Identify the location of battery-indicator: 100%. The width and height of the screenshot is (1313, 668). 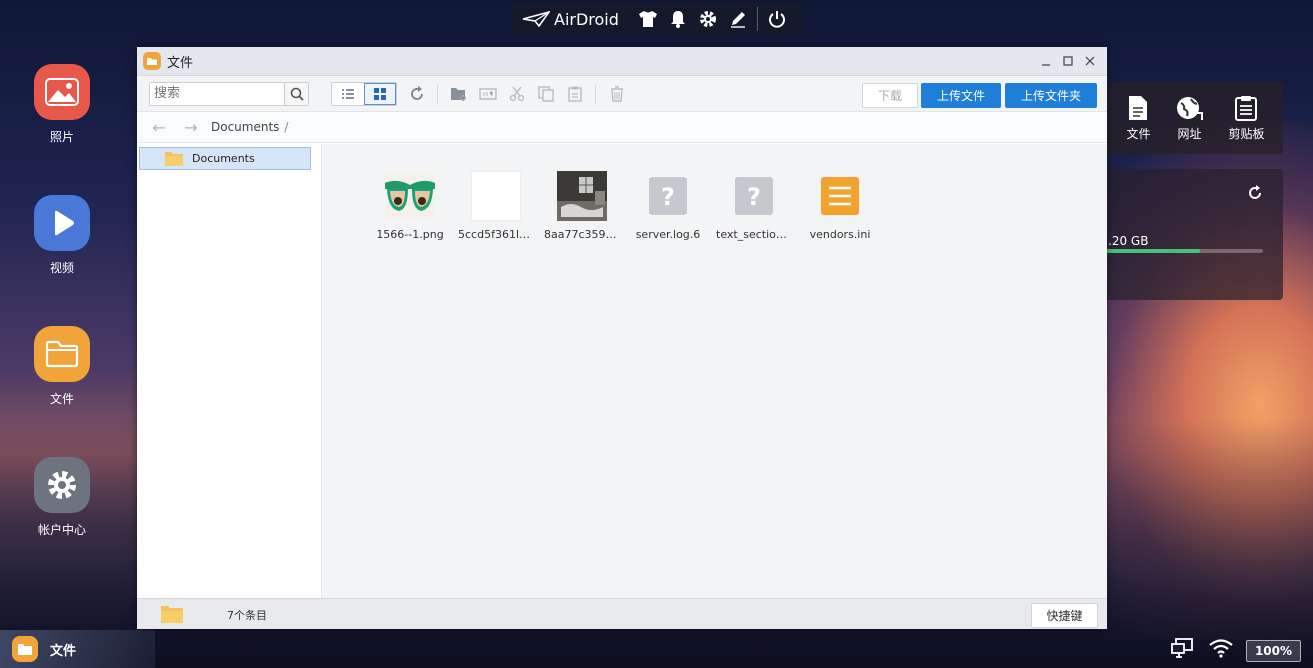
(1273, 651).